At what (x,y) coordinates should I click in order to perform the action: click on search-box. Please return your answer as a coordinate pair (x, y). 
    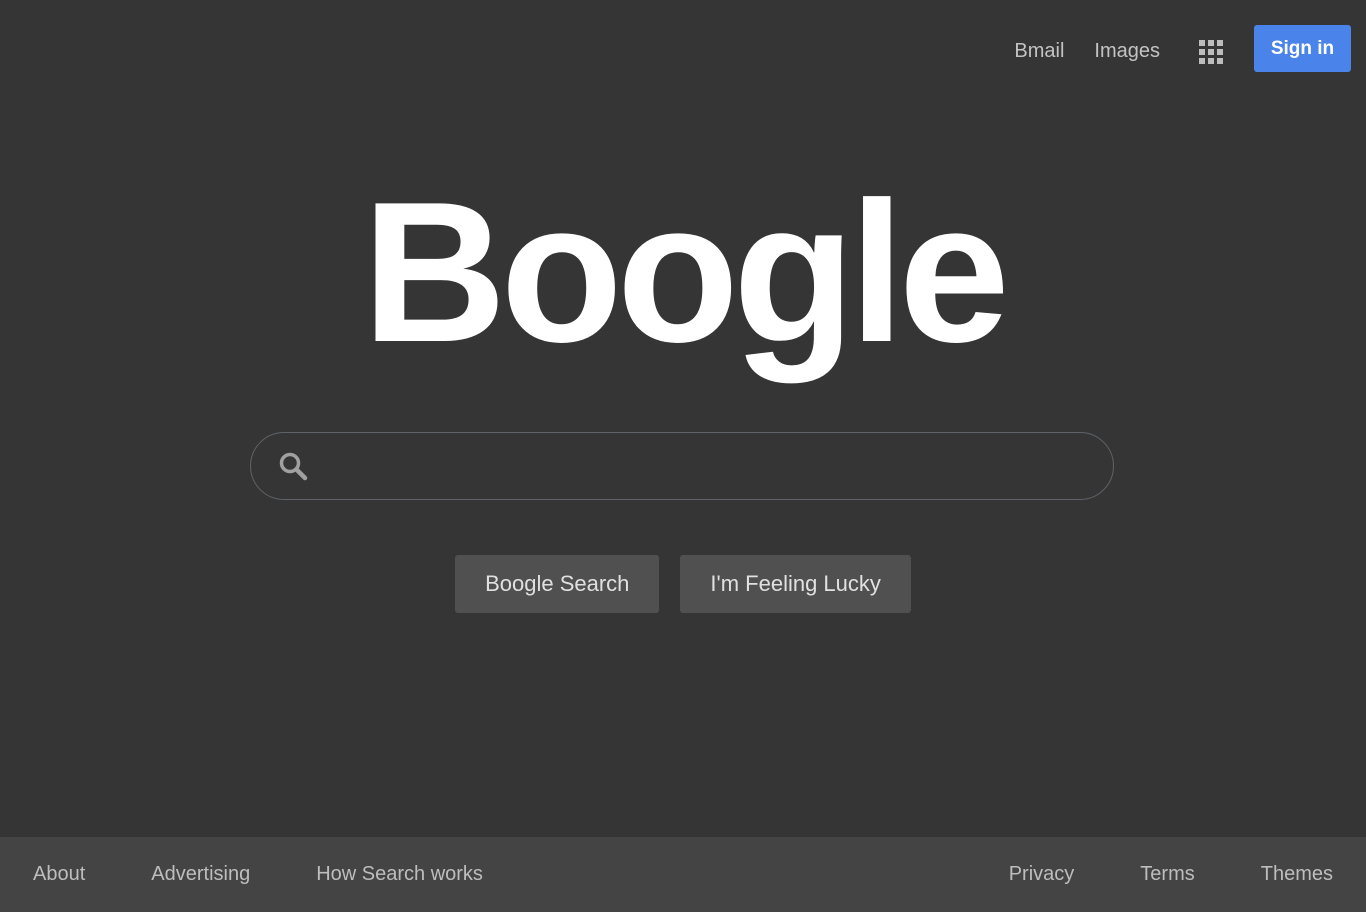
    Looking at the image, I should click on (682, 466).